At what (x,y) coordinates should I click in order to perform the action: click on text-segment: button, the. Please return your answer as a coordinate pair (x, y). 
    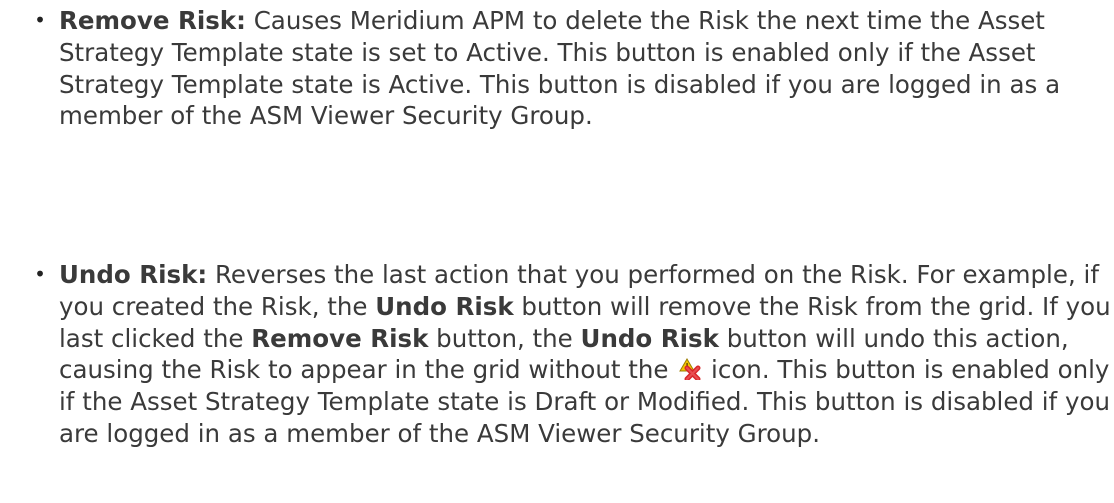
    Looking at the image, I should click on (504, 338).